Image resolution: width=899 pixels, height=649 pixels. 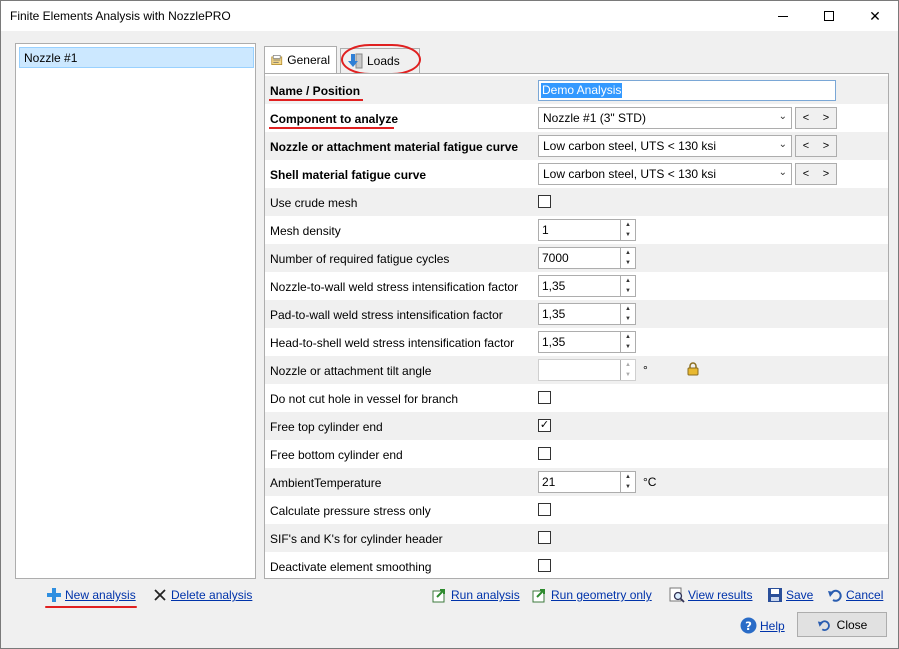 I want to click on view-results-link: View results, so click(x=710, y=595).